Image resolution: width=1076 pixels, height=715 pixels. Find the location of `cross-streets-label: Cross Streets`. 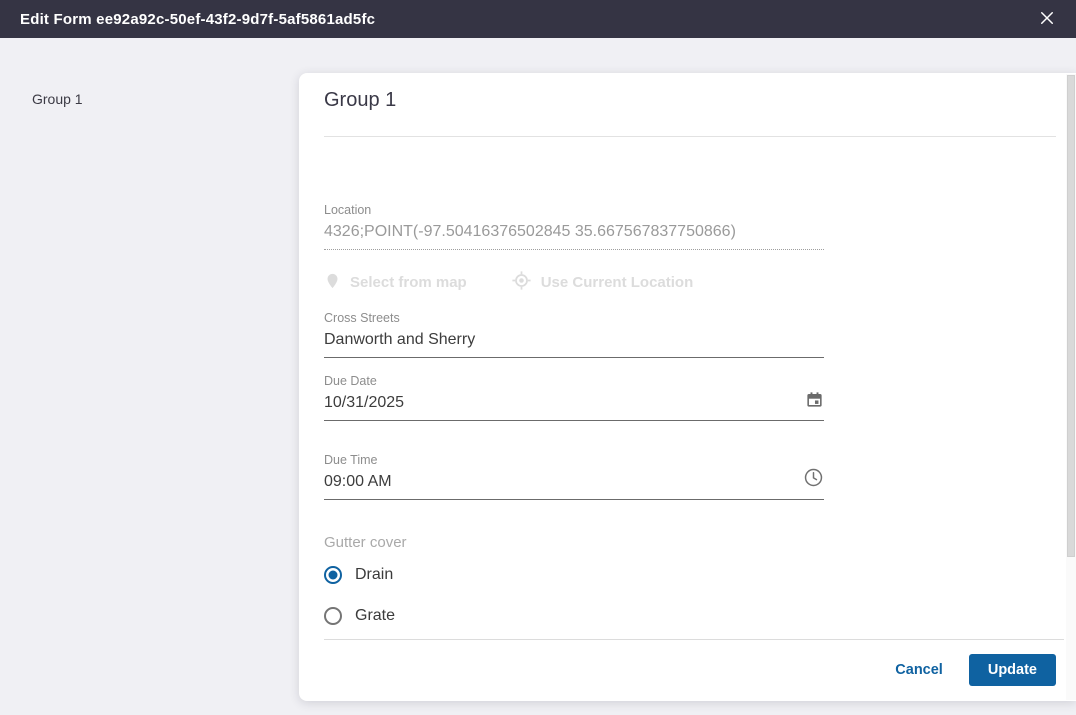

cross-streets-label: Cross Streets is located at coordinates (362, 318).